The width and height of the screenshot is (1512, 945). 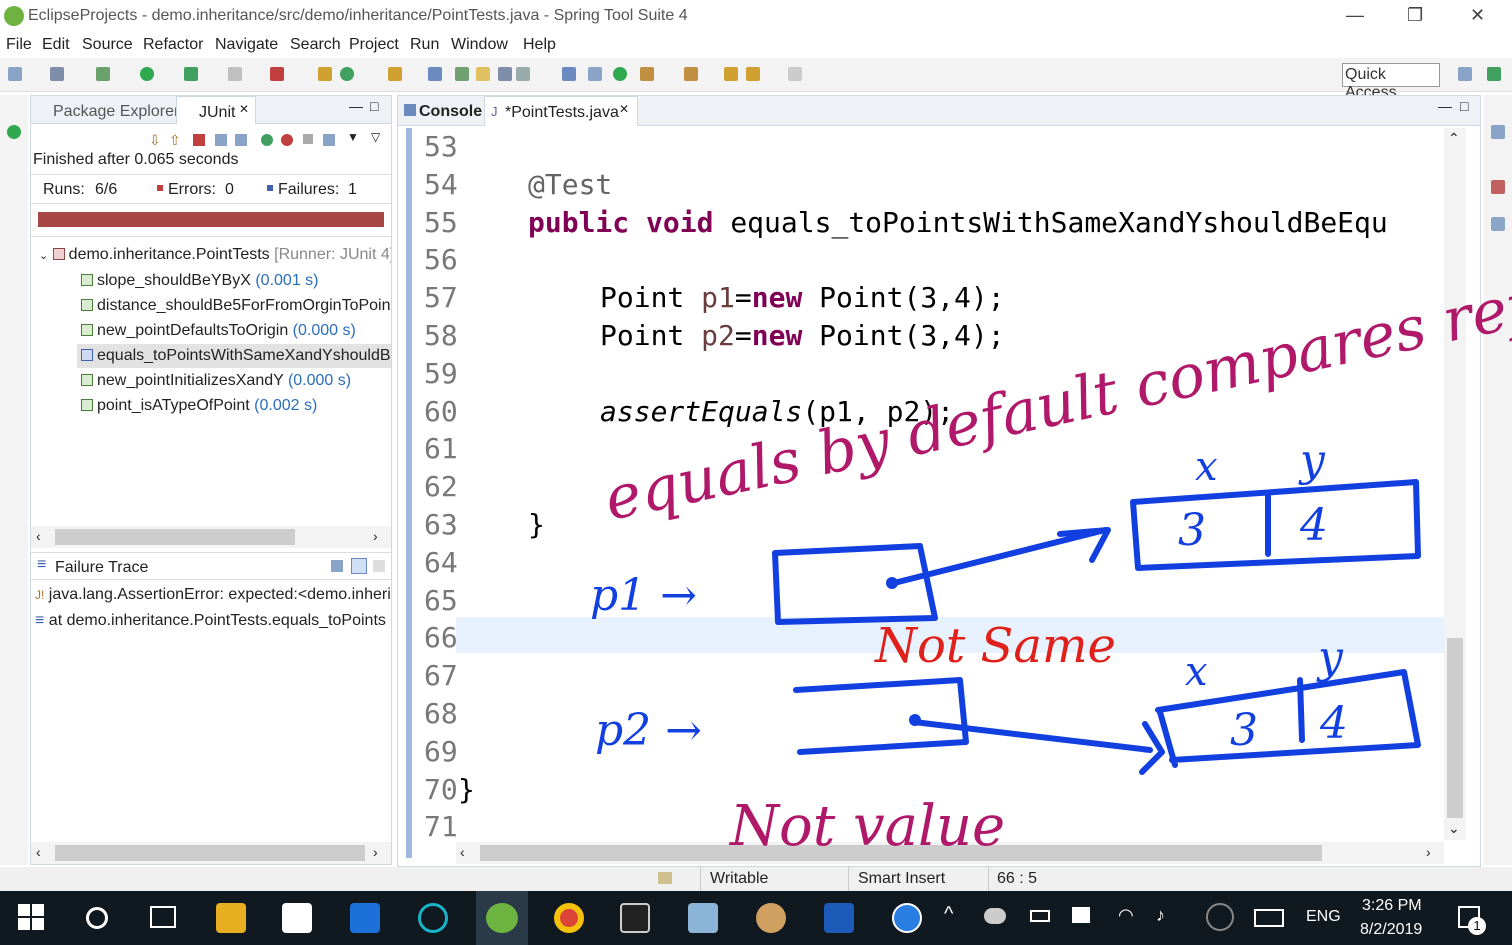 What do you see at coordinates (915, 720) in the screenshot?
I see `dot-p2` at bounding box center [915, 720].